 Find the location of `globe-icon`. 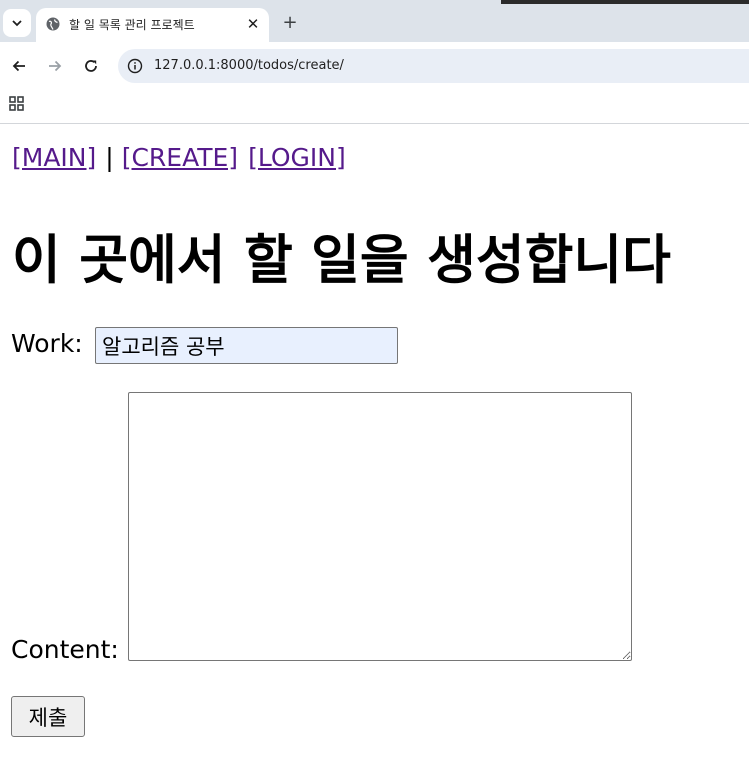

globe-icon is located at coordinates (53, 24).